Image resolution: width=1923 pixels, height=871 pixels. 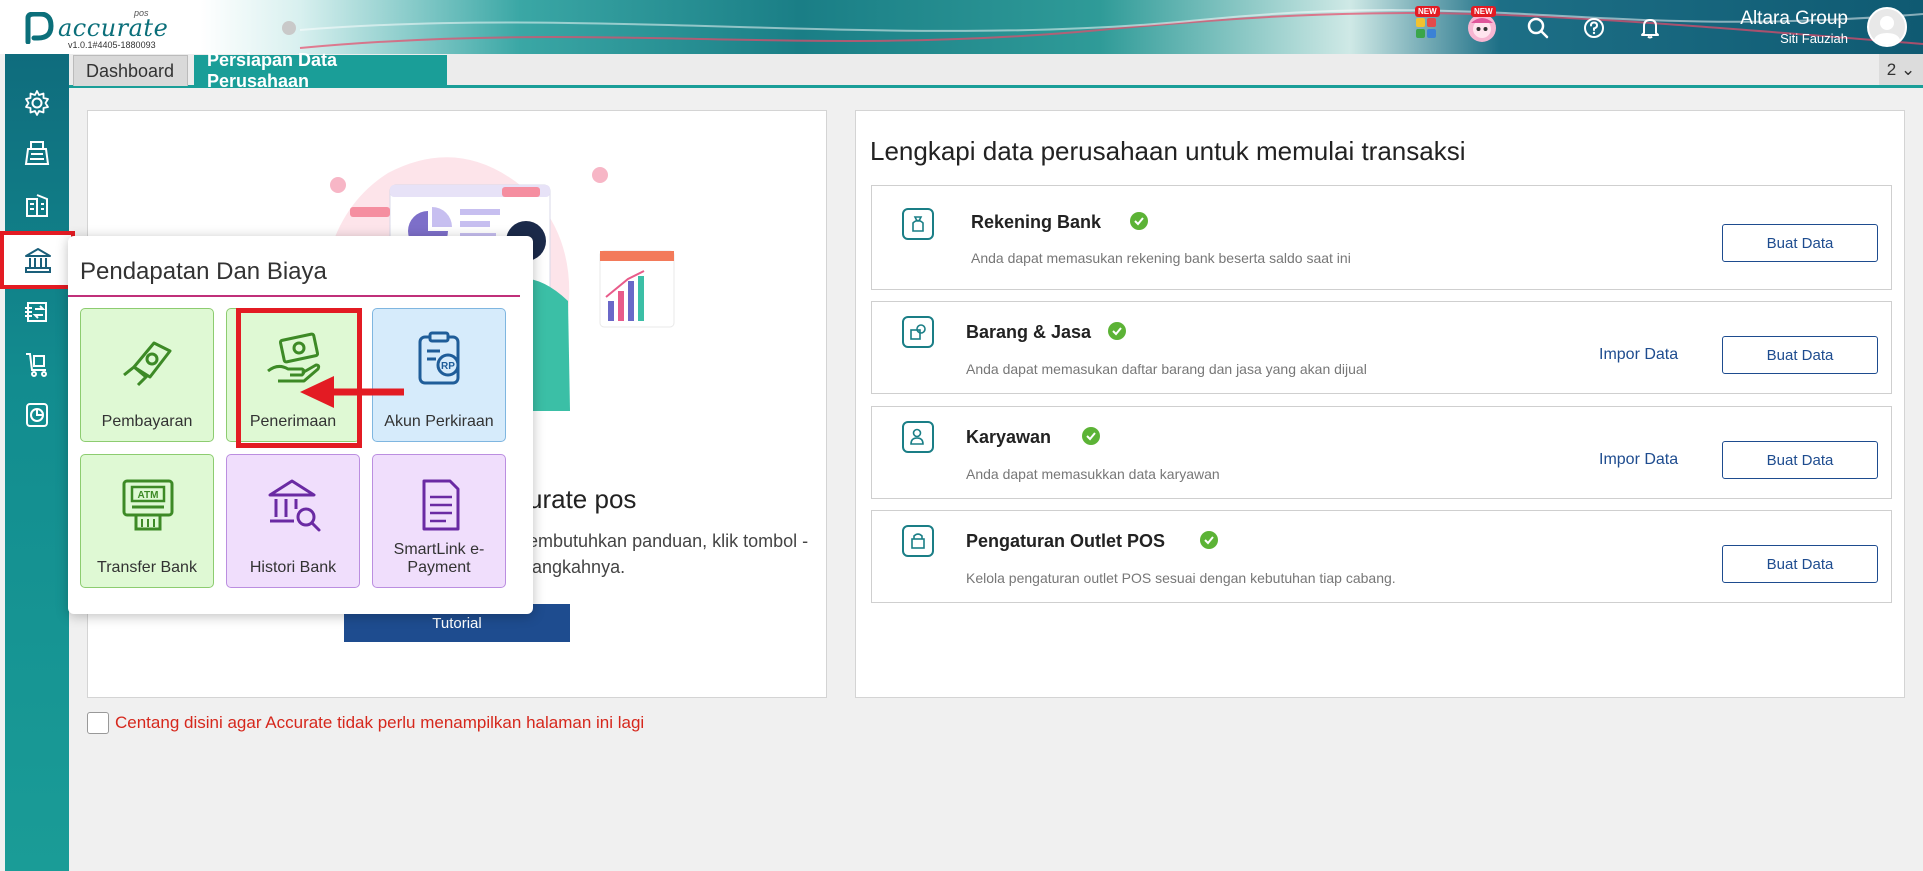 I want to click on gear-icon, so click(x=37, y=103).